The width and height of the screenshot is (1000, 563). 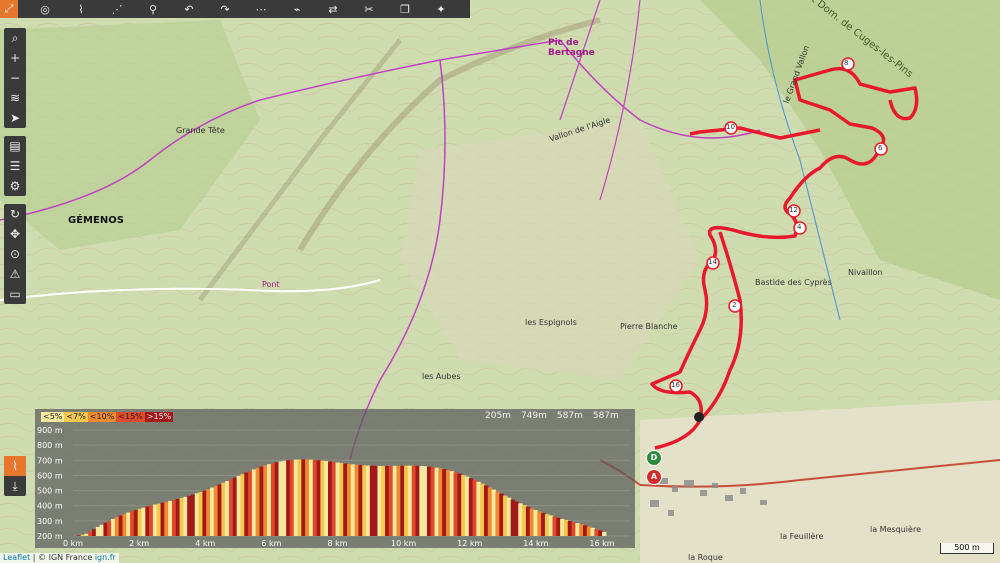 What do you see at coordinates (405, 9) in the screenshot?
I see `copy-icon: ❐` at bounding box center [405, 9].